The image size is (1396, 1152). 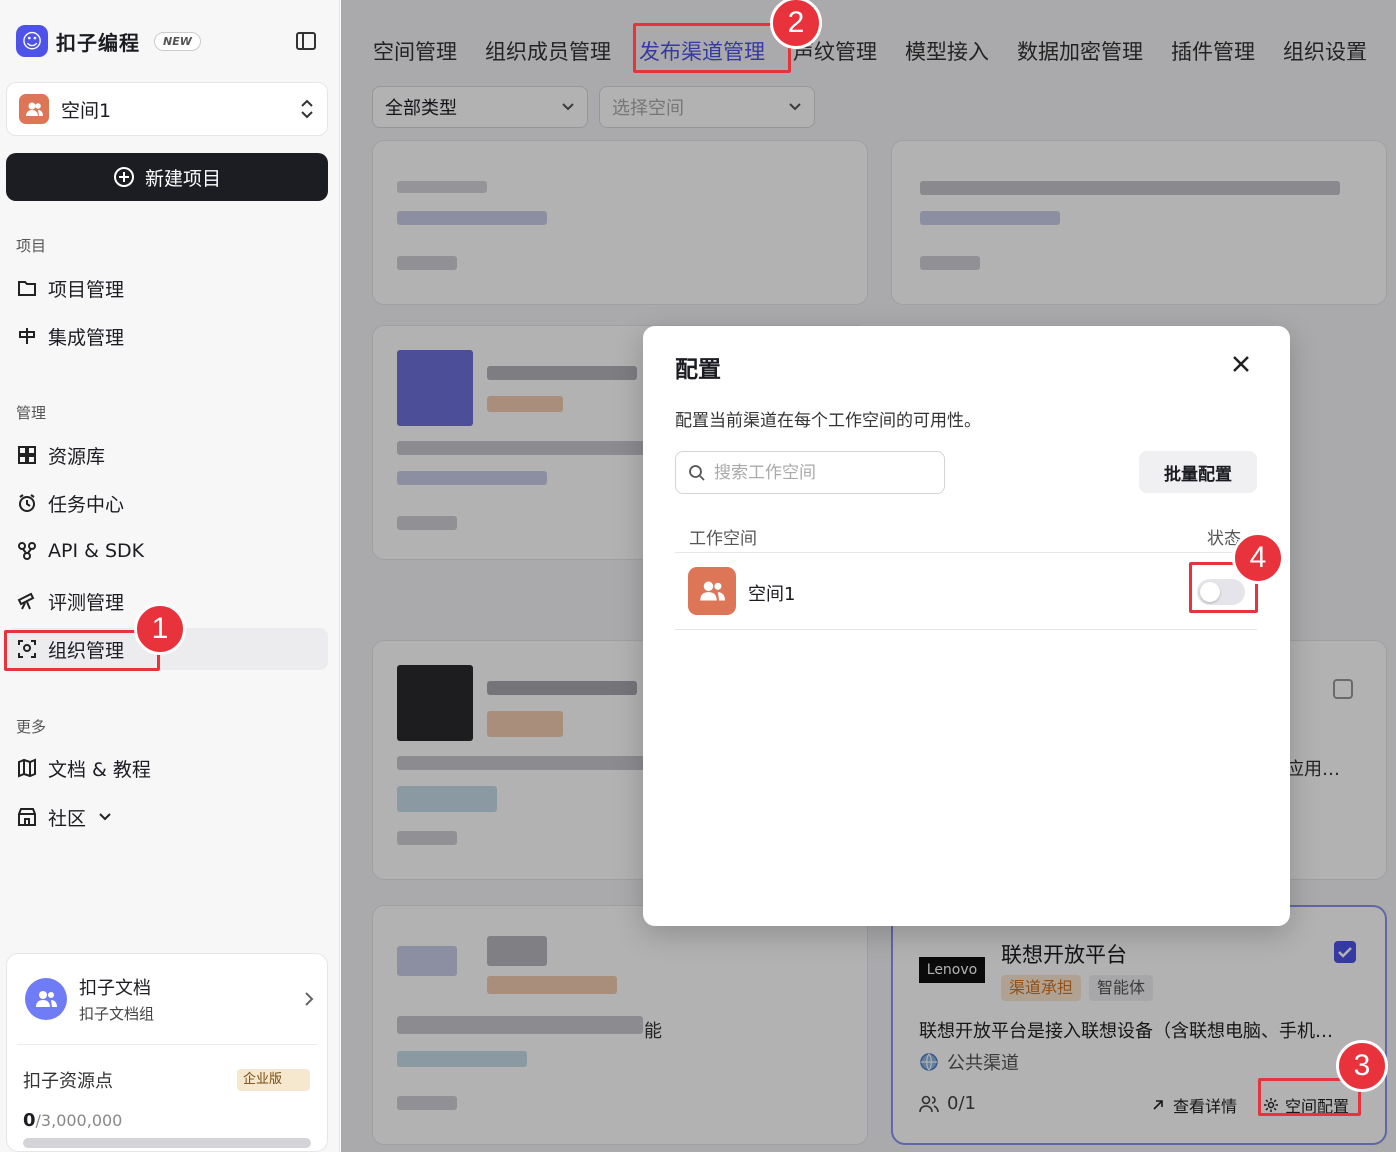 I want to click on section-more: 更多, so click(x=31, y=727).